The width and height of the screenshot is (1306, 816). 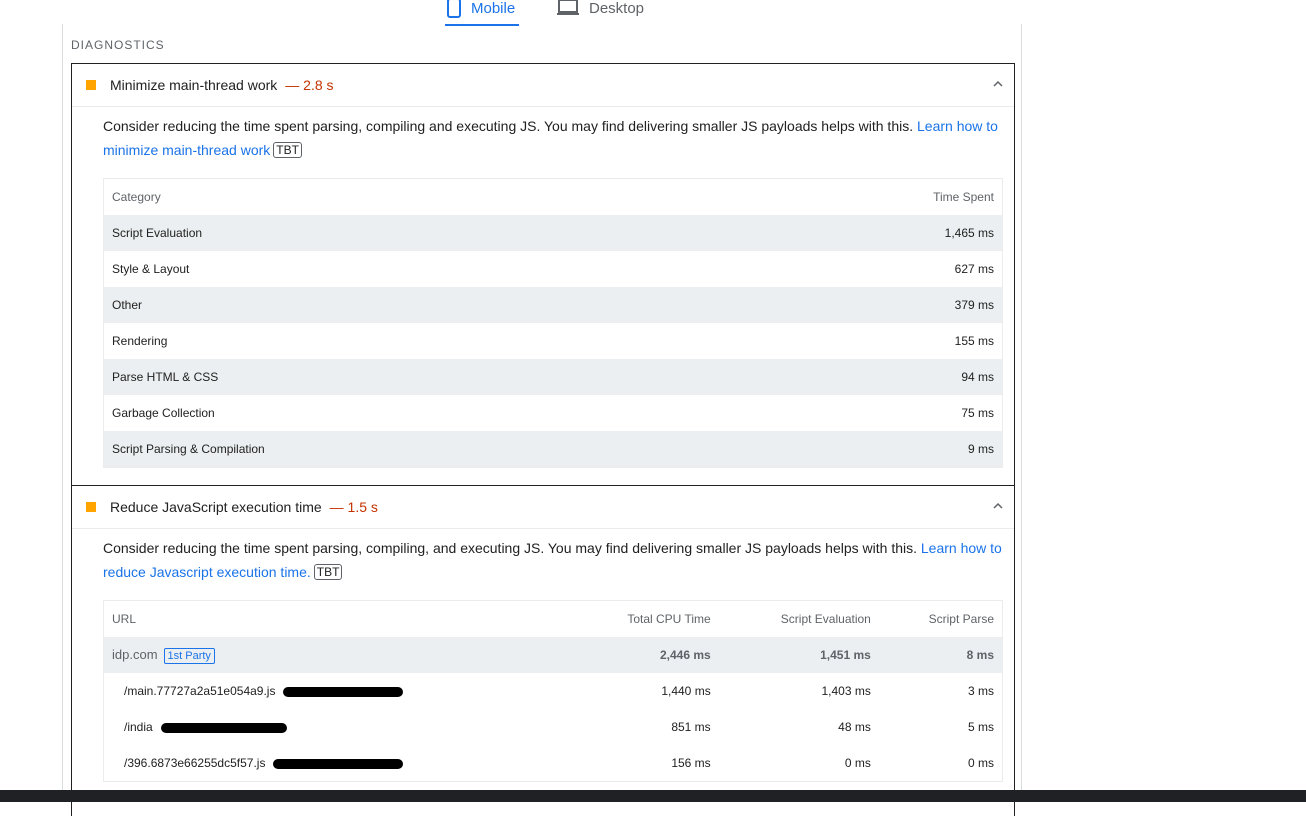 I want to click on cpu-cell: 1,440 ms, so click(x=686, y=691).